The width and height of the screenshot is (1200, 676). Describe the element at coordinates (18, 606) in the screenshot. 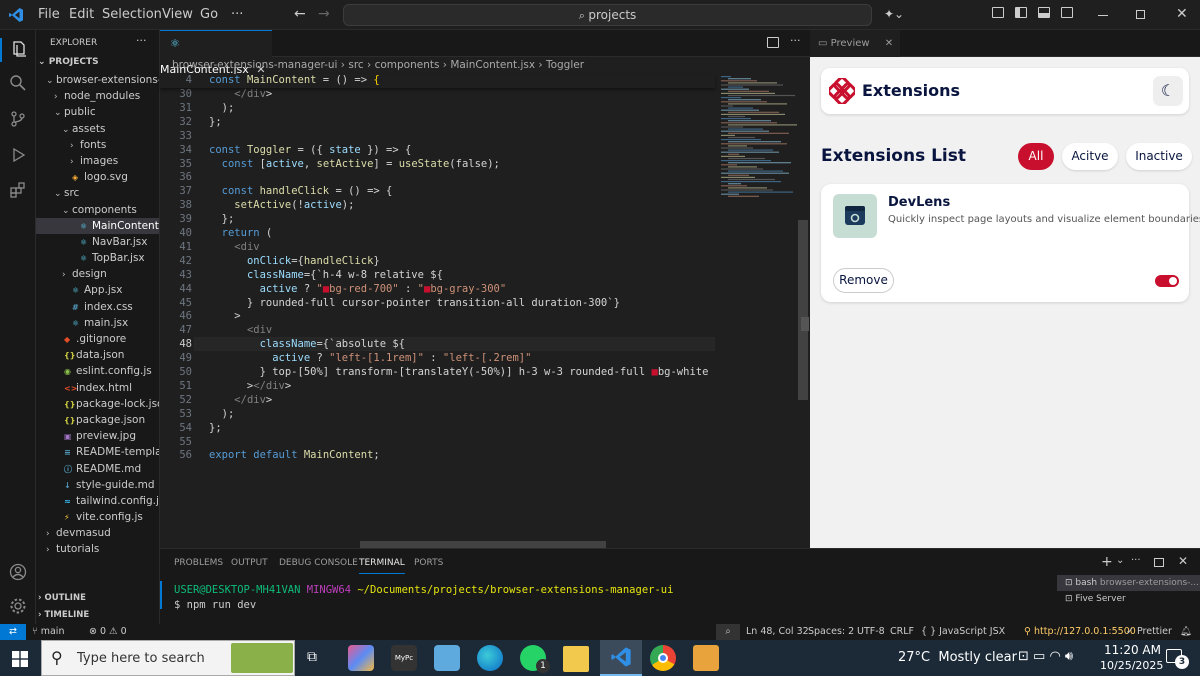

I see `manage-gear-icon` at that location.